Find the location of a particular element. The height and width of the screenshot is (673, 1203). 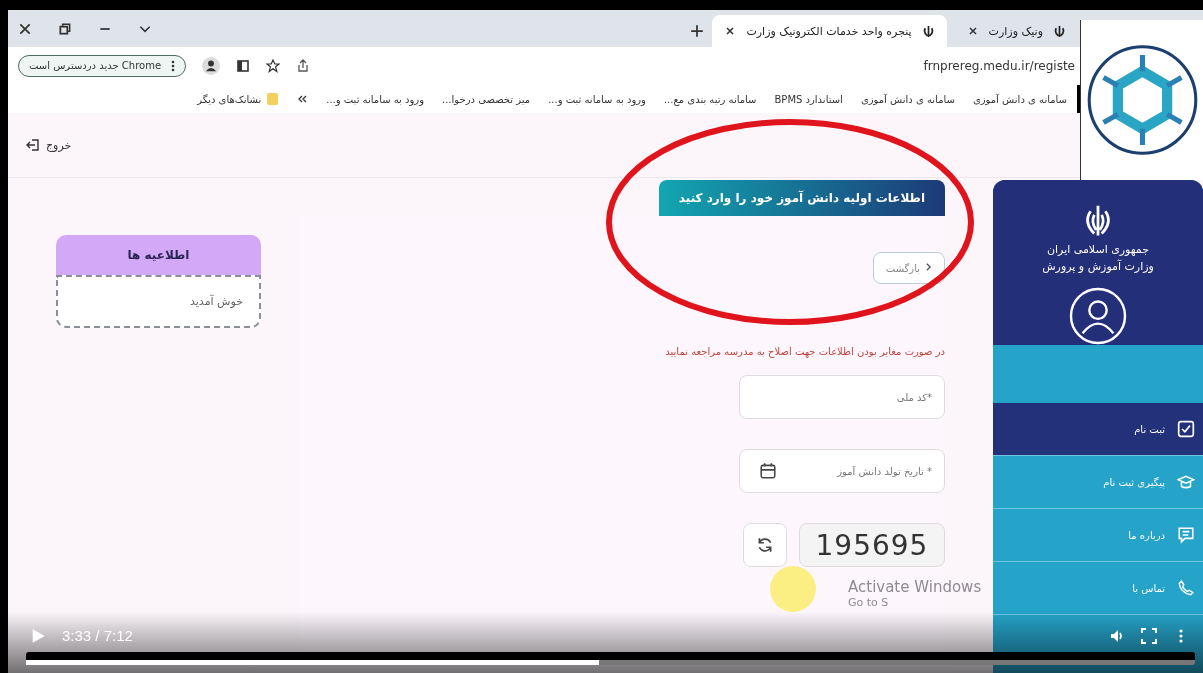

update-button: Chrome جدید دردسترس است is located at coordinates (102, 66).